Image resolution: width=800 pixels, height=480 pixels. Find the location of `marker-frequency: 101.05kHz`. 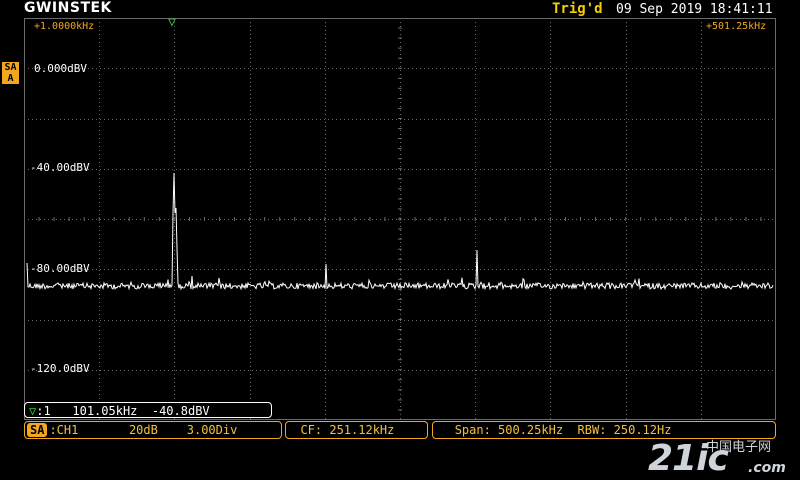

marker-frequency: 101.05kHz is located at coordinates (105, 411).